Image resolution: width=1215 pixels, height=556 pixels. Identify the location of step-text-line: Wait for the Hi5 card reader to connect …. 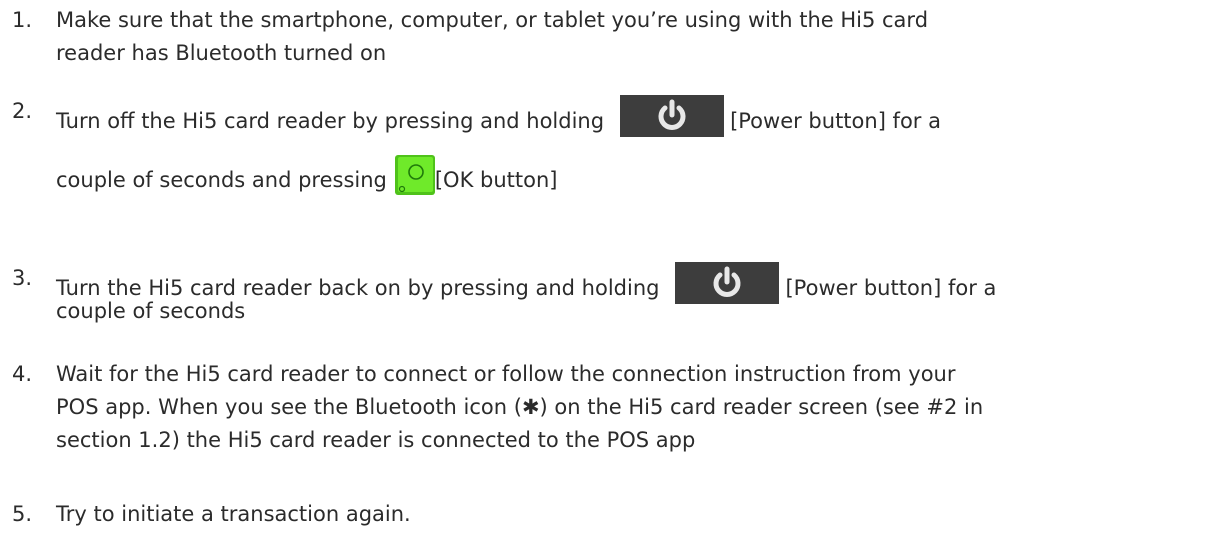
(506, 374).